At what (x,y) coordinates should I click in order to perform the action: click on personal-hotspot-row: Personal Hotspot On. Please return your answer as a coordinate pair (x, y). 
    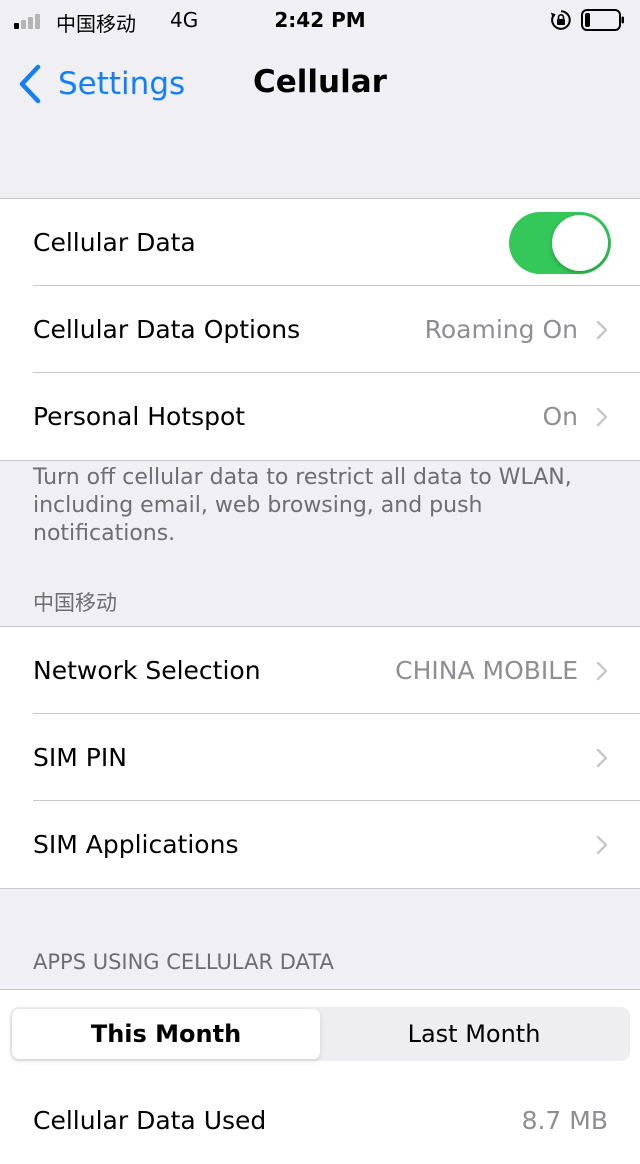
    Looking at the image, I should click on (320, 416).